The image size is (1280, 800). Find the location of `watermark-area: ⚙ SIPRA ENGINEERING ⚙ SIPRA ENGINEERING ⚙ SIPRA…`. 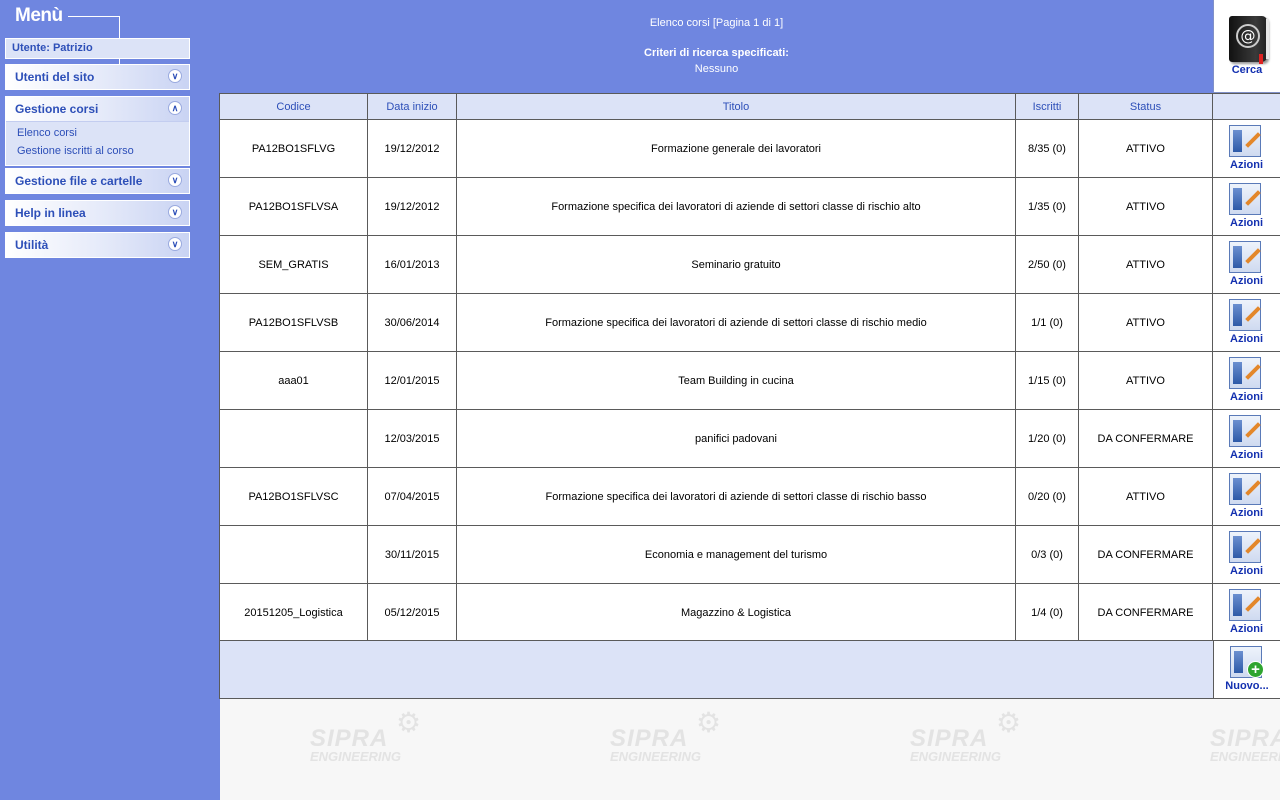

watermark-area: ⚙ SIPRA ENGINEERING ⚙ SIPRA ENGINEERING ⚙ SIPRA… is located at coordinates (750, 749).